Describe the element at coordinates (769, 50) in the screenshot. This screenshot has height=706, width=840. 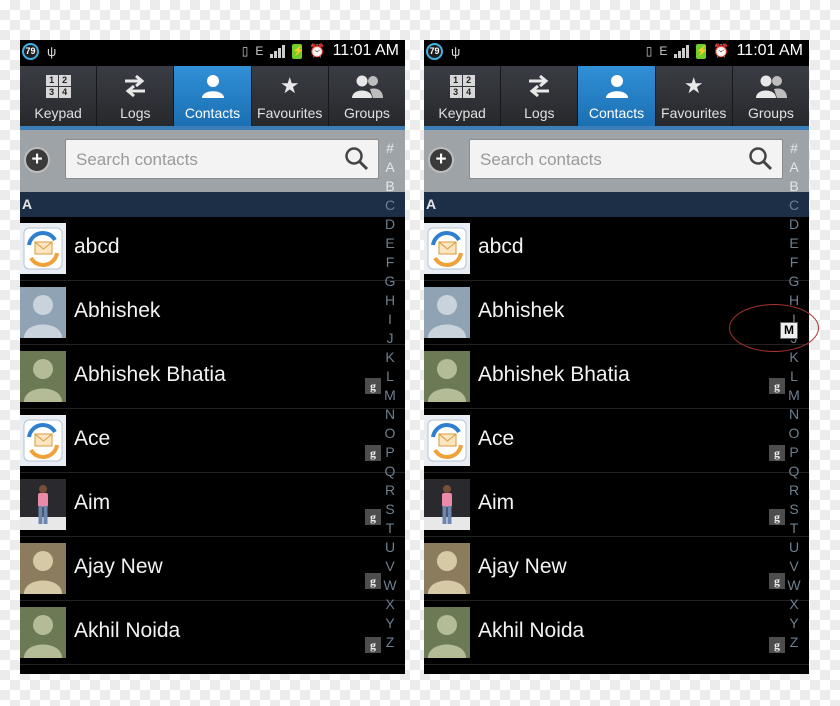
I see `status-time: 11:01 AM` at that location.